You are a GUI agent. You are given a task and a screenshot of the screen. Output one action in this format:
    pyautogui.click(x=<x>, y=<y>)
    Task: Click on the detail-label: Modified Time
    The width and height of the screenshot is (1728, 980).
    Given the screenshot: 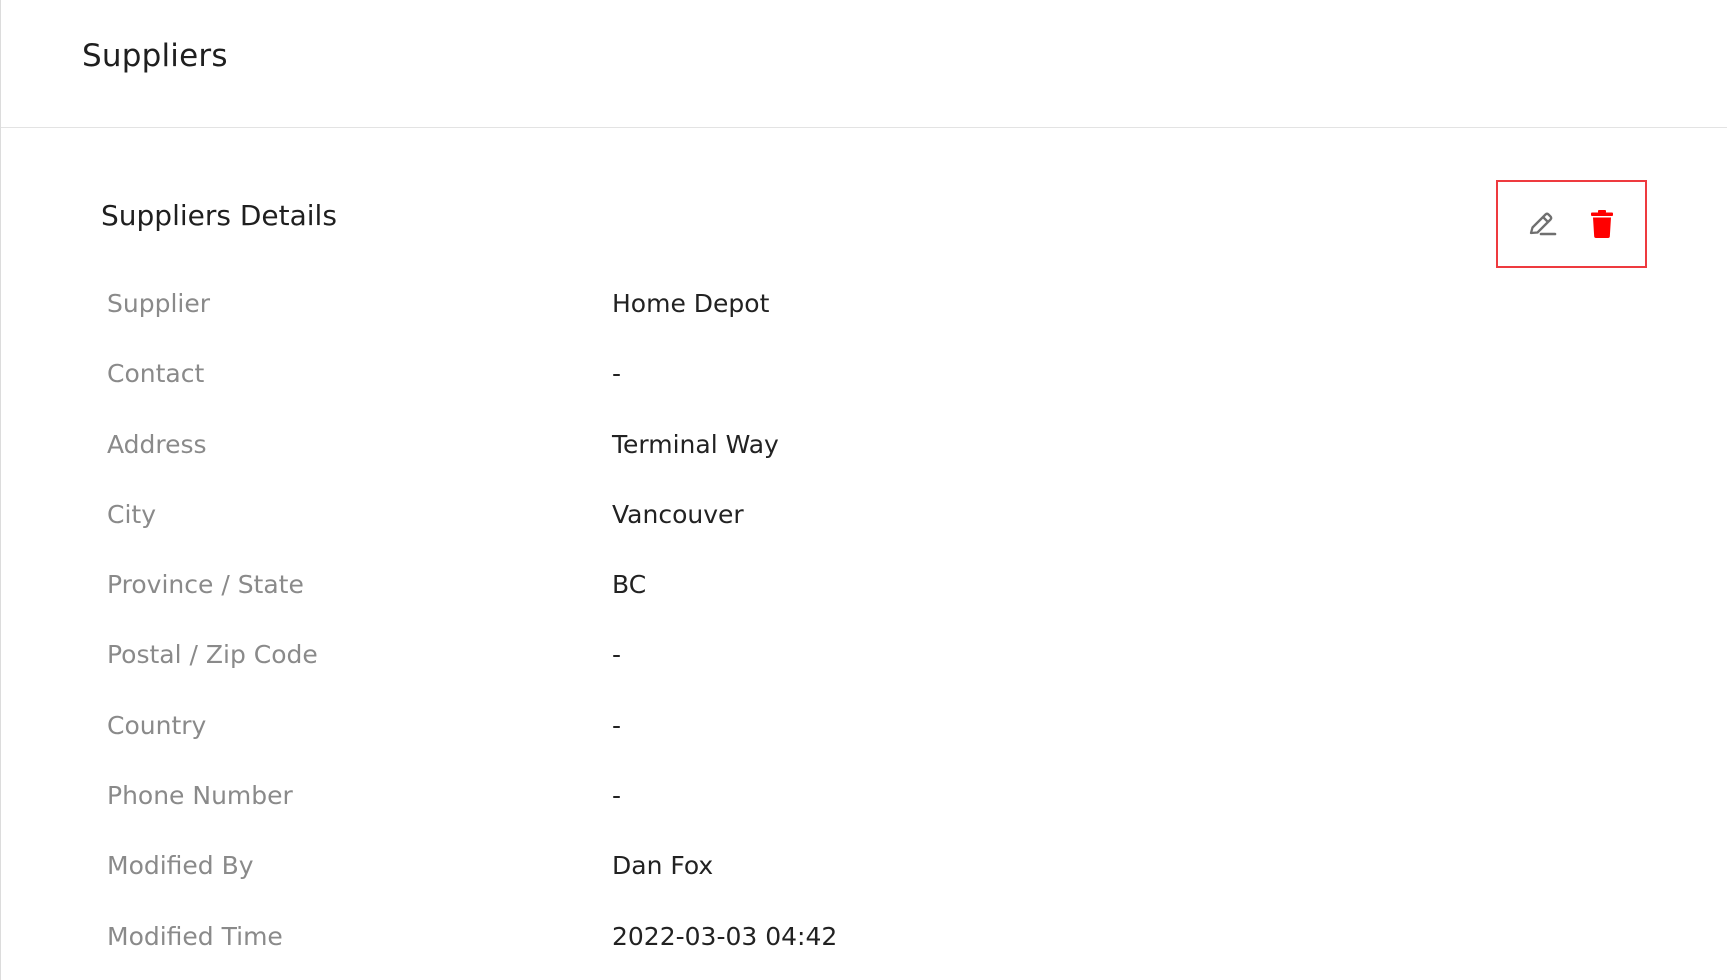 What is the action you would take?
    pyautogui.click(x=195, y=936)
    